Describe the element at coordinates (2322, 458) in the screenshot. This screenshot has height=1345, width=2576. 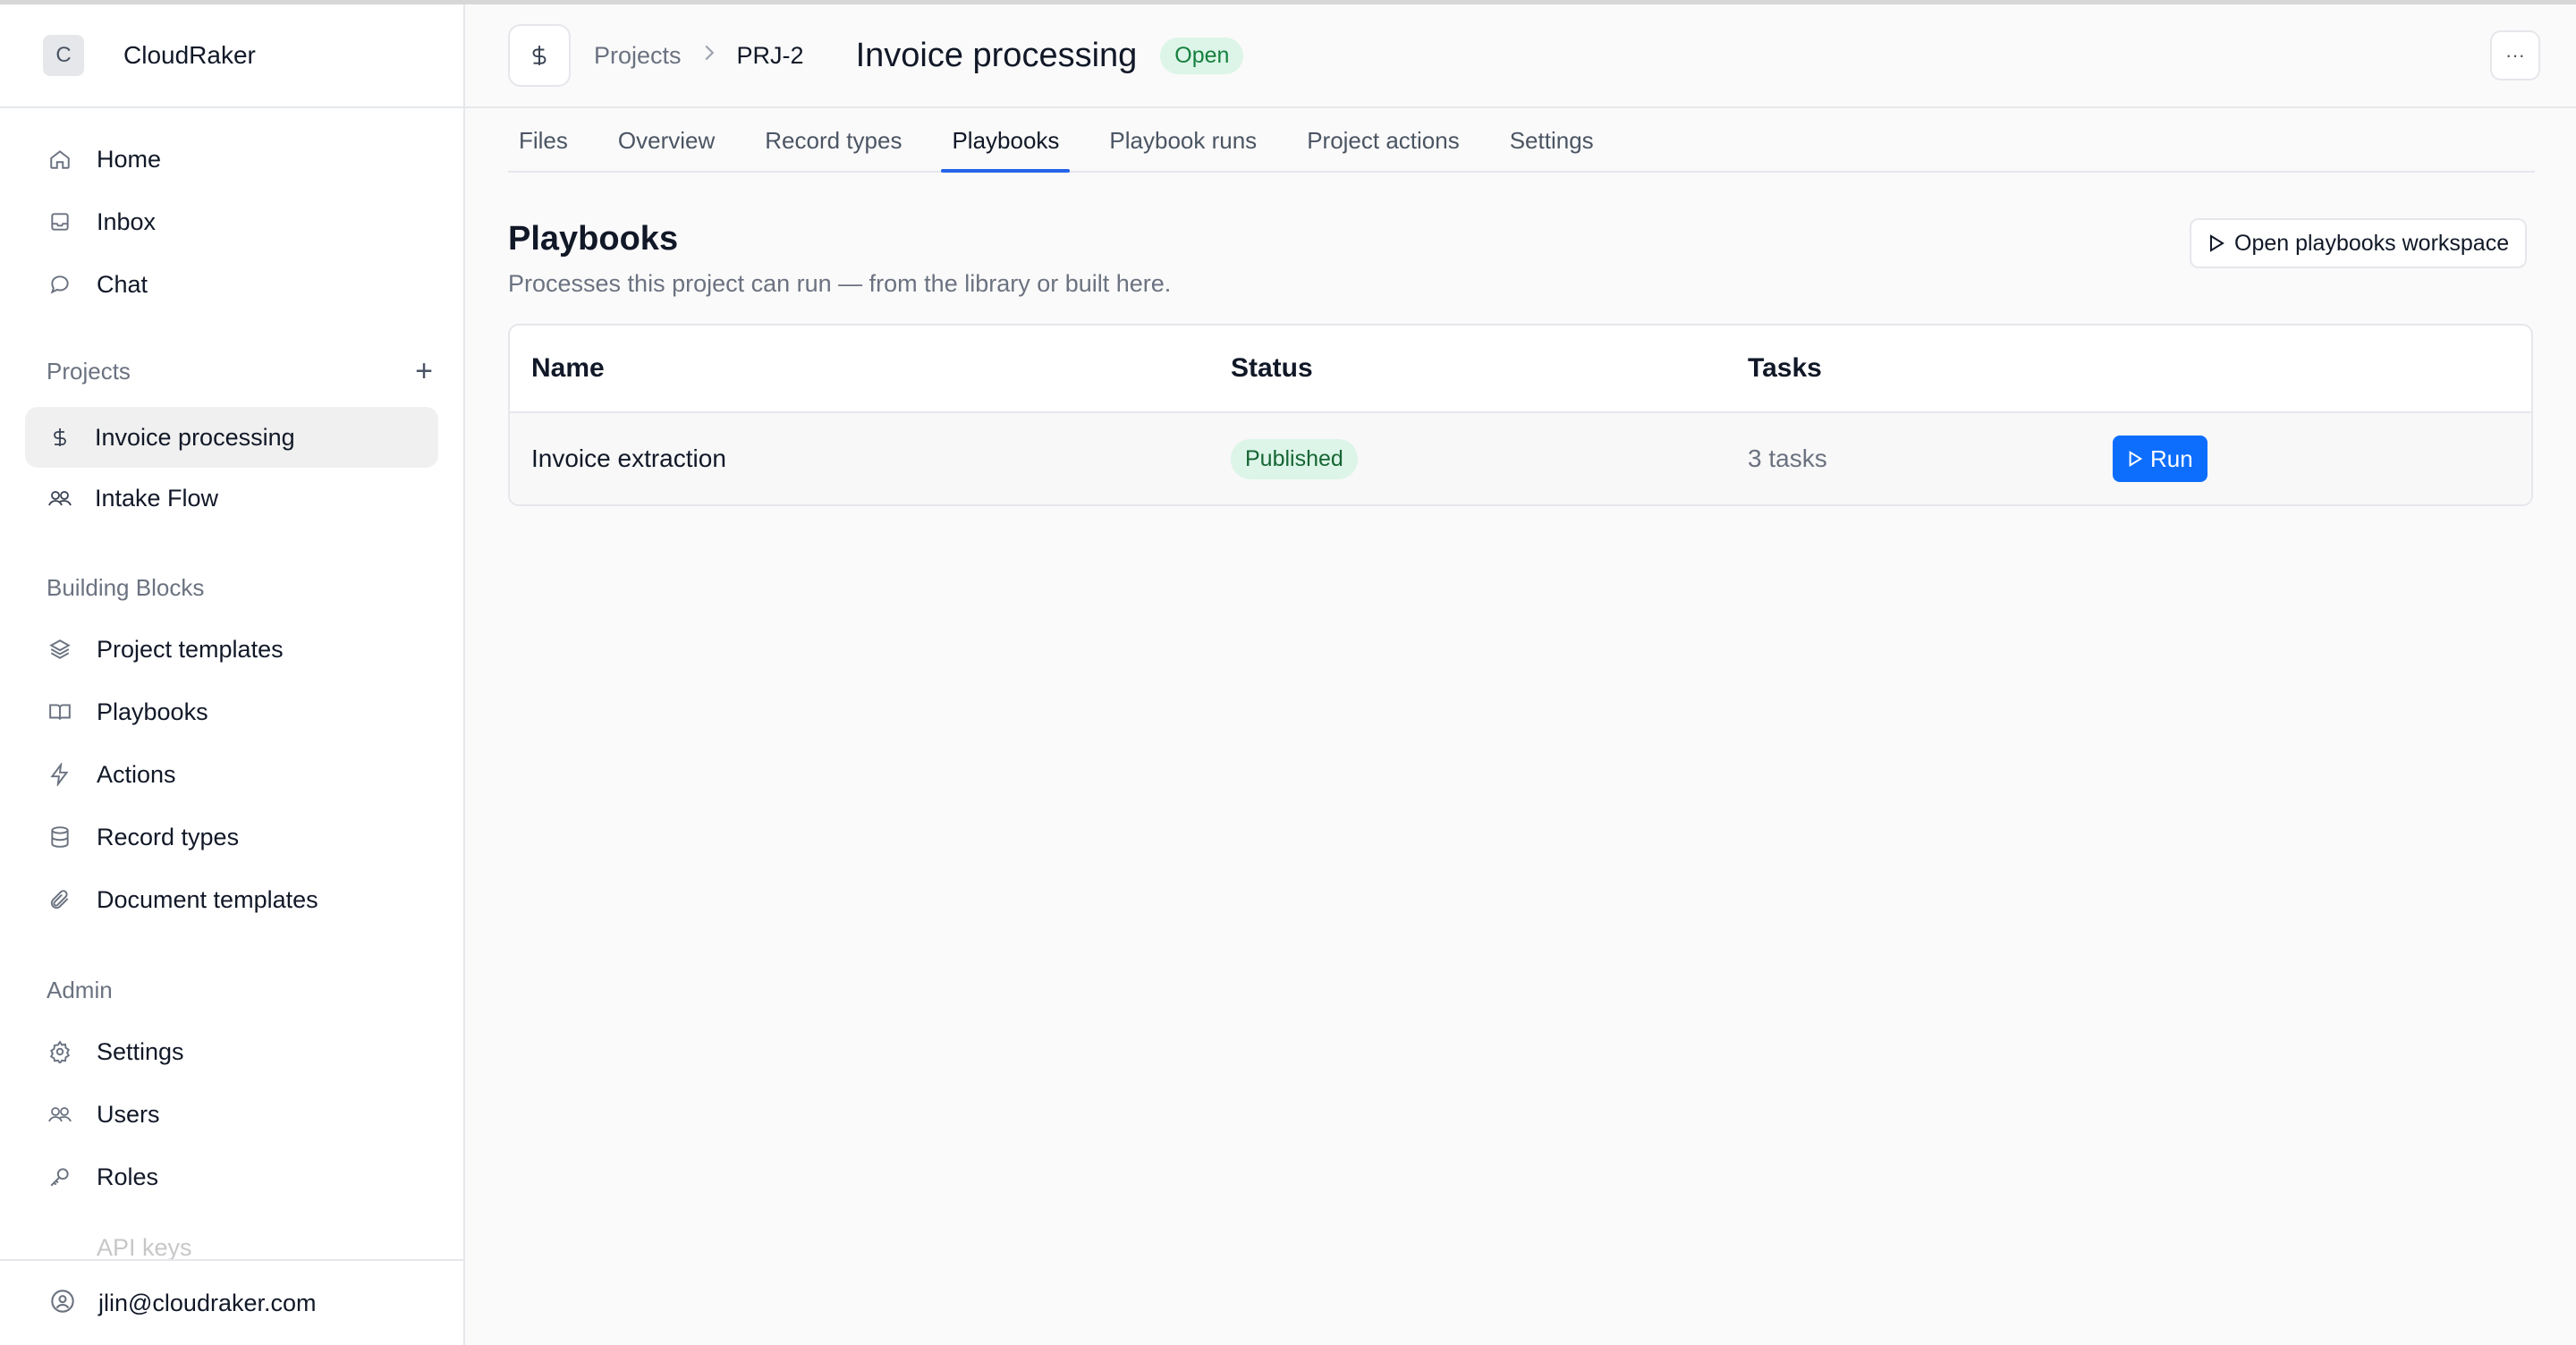
I see `action-cell: Run` at that location.